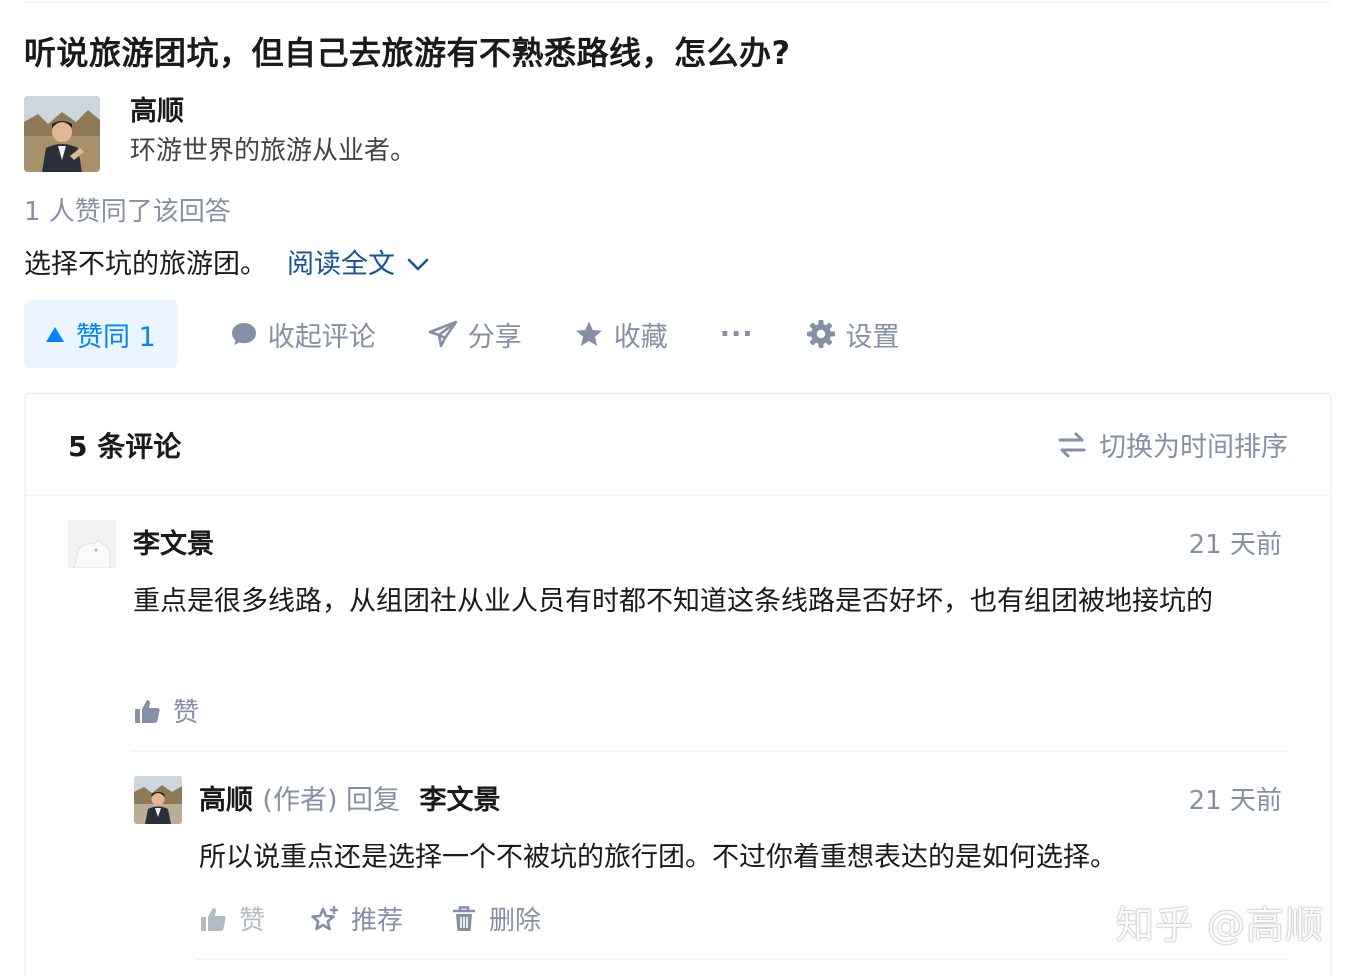 This screenshot has height=976, width=1358. Describe the element at coordinates (331, 800) in the screenshot. I see `author-reply-tag: (作者) 回复` at that location.